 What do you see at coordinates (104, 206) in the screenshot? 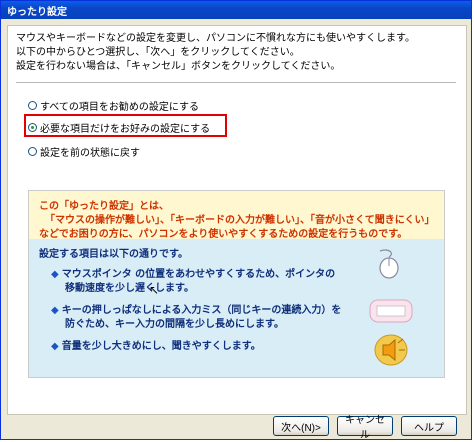
I see `info-summary-line-1: この「ゆったり設定」とは、` at bounding box center [104, 206].